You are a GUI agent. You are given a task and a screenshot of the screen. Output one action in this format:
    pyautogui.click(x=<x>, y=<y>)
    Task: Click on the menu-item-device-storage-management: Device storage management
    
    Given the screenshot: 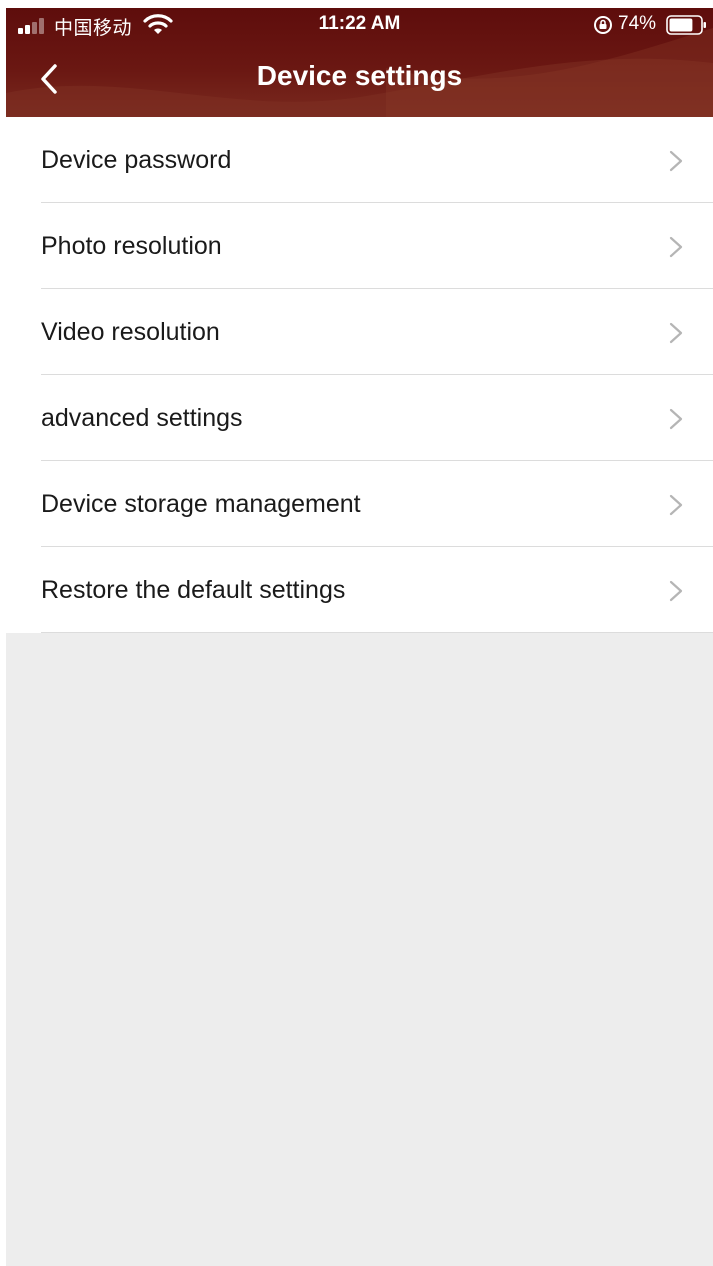 What is the action you would take?
    pyautogui.click(x=359, y=504)
    